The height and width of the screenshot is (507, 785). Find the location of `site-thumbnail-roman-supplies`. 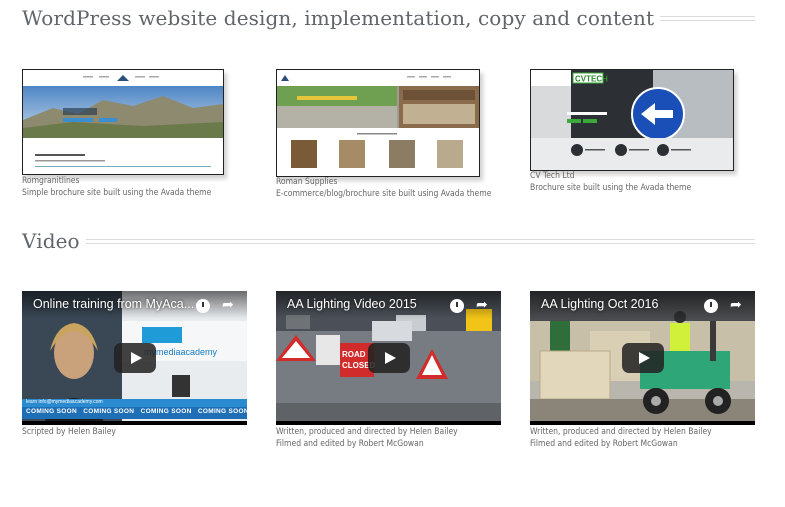

site-thumbnail-roman-supplies is located at coordinates (378, 123).